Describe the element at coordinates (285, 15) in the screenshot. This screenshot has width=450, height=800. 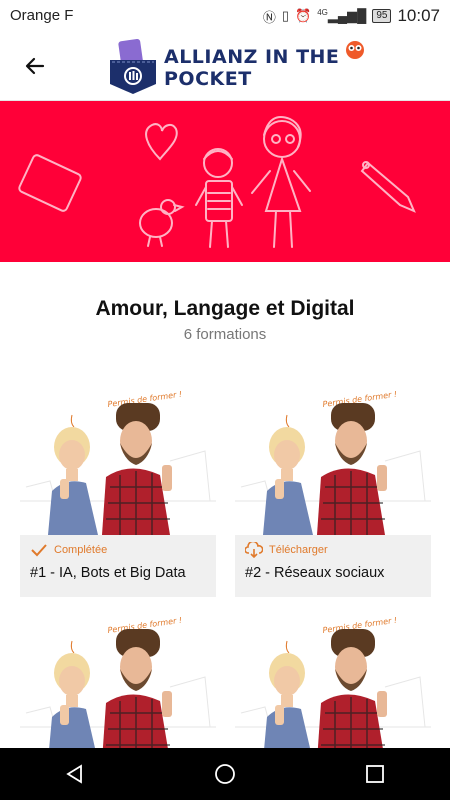
I see `vibrate-icon: ▯` at that location.